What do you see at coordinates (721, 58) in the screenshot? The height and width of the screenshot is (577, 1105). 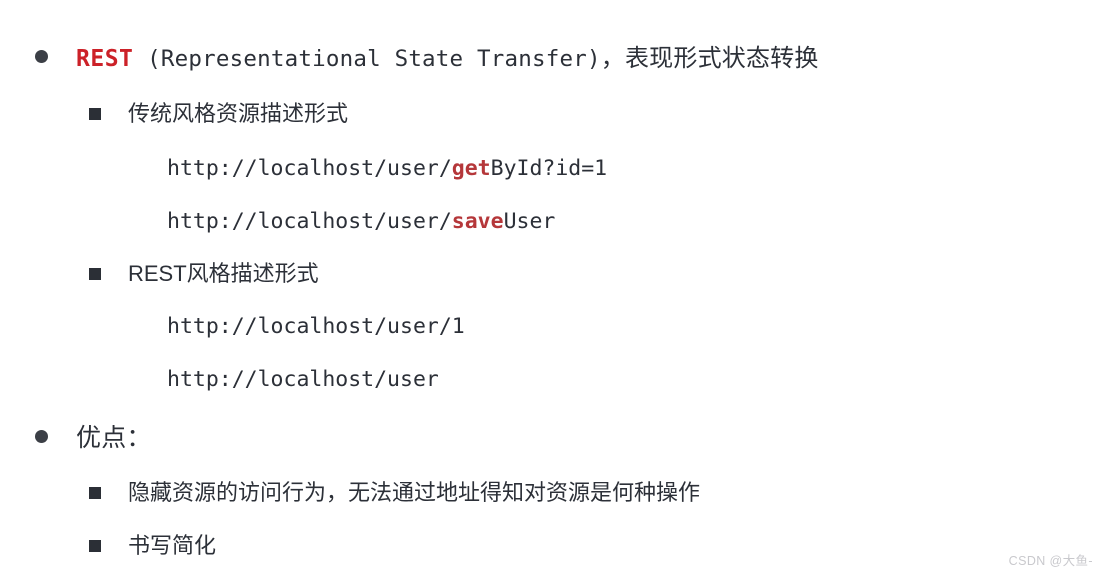 I see `rest-translation: 表现形式状态转换` at bounding box center [721, 58].